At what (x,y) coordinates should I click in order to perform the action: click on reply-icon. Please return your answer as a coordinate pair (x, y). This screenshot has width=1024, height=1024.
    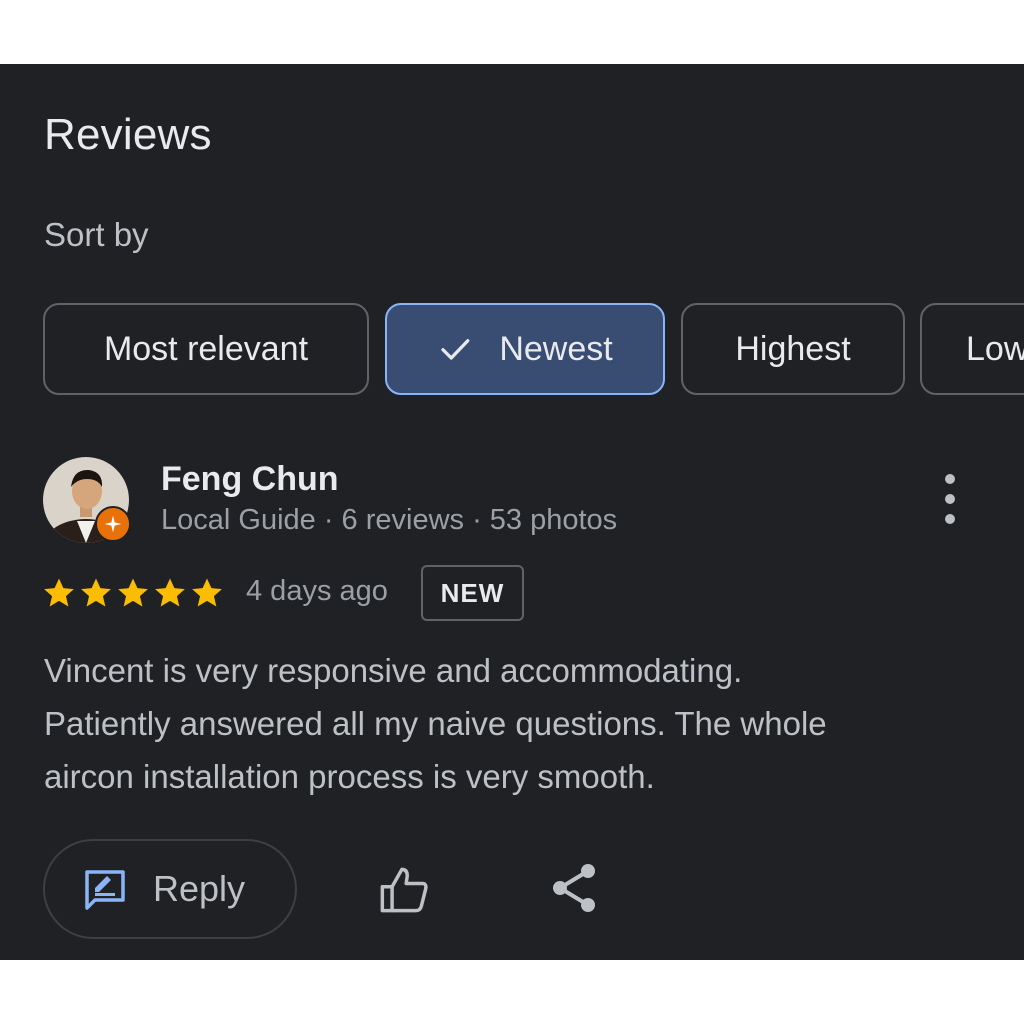
    Looking at the image, I should click on (105, 890).